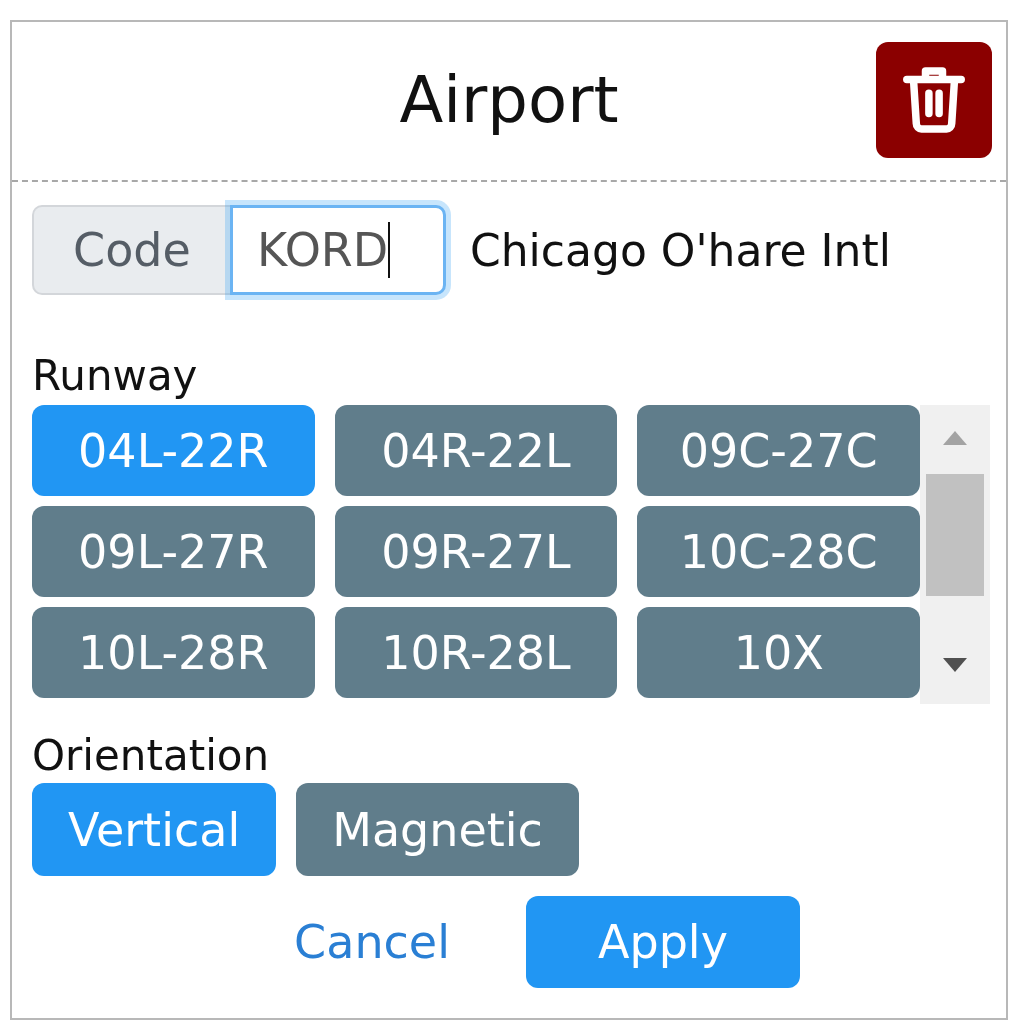 The image size is (1020, 1023). I want to click on orientation-option: Vertical, so click(154, 829).